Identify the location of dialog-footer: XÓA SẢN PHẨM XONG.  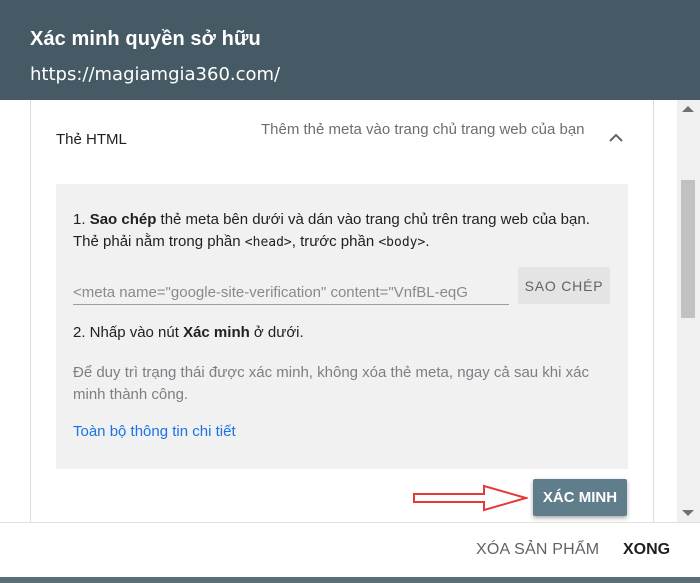
(350, 552).